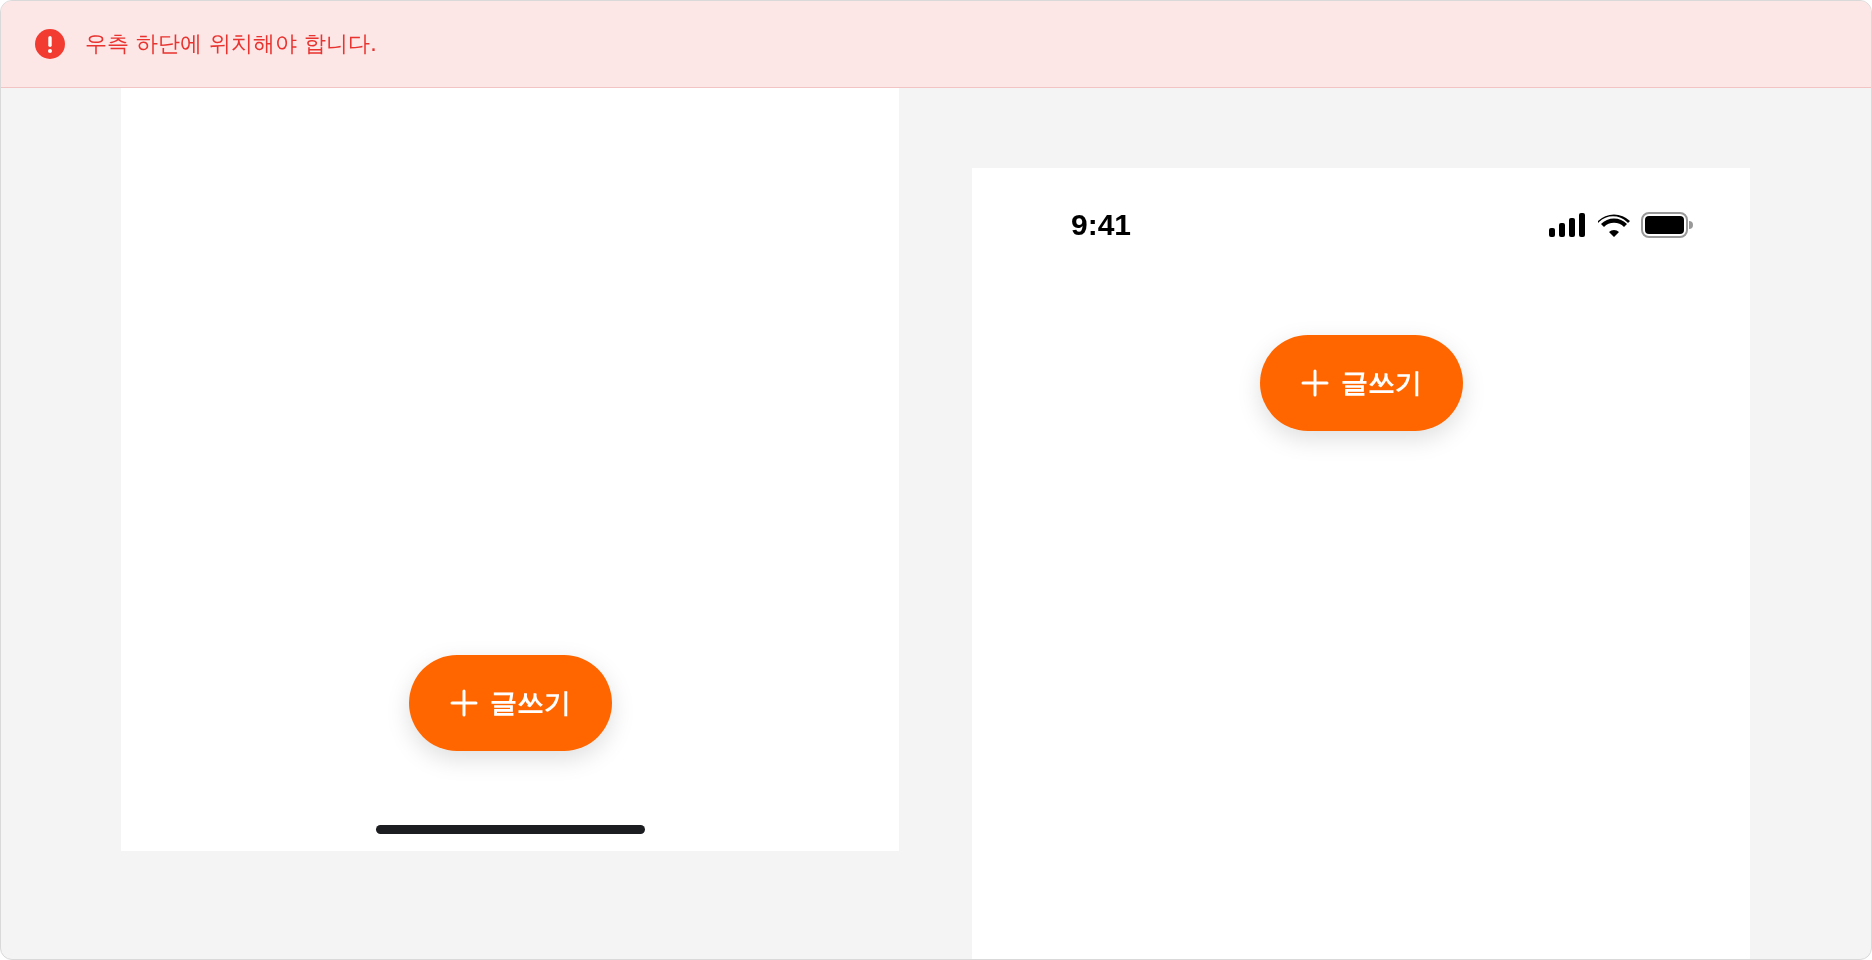 This screenshot has height=960, width=1872. I want to click on signal-icon, so click(1568, 225).